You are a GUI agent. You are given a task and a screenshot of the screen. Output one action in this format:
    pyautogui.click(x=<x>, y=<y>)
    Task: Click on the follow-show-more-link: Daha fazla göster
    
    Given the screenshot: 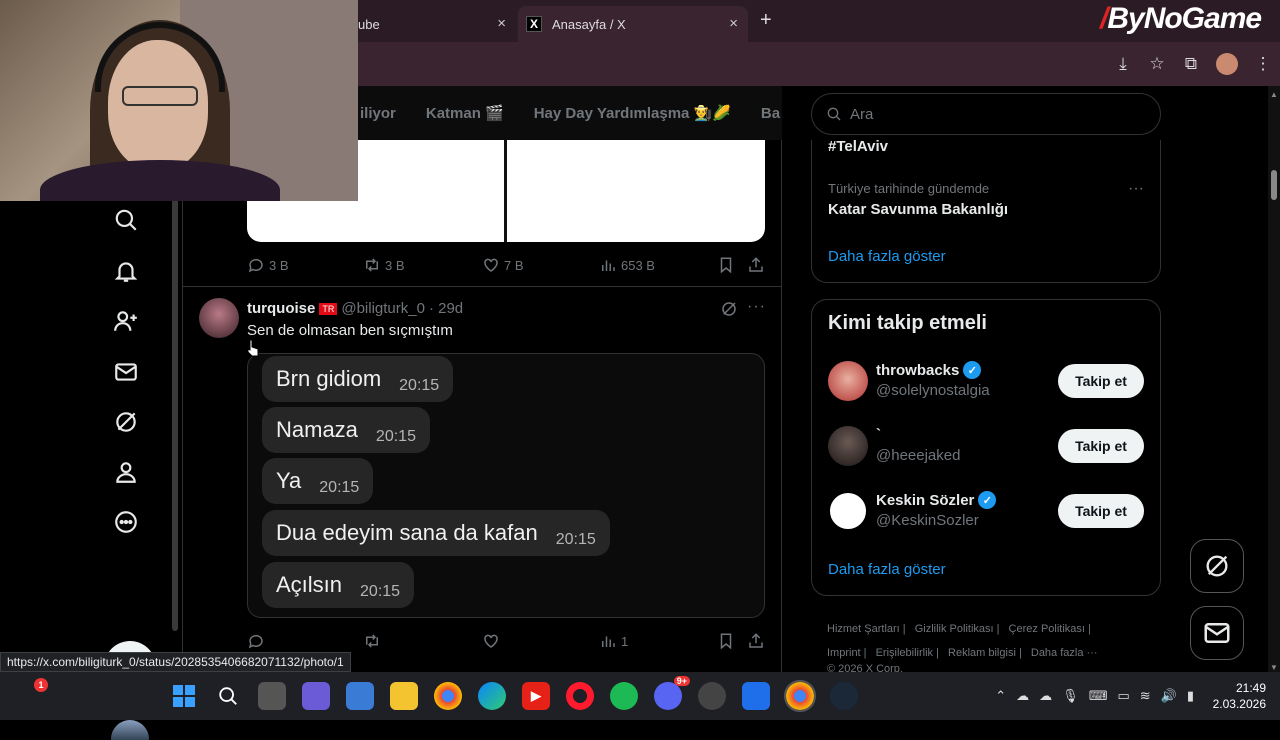 What is the action you would take?
    pyautogui.click(x=887, y=569)
    